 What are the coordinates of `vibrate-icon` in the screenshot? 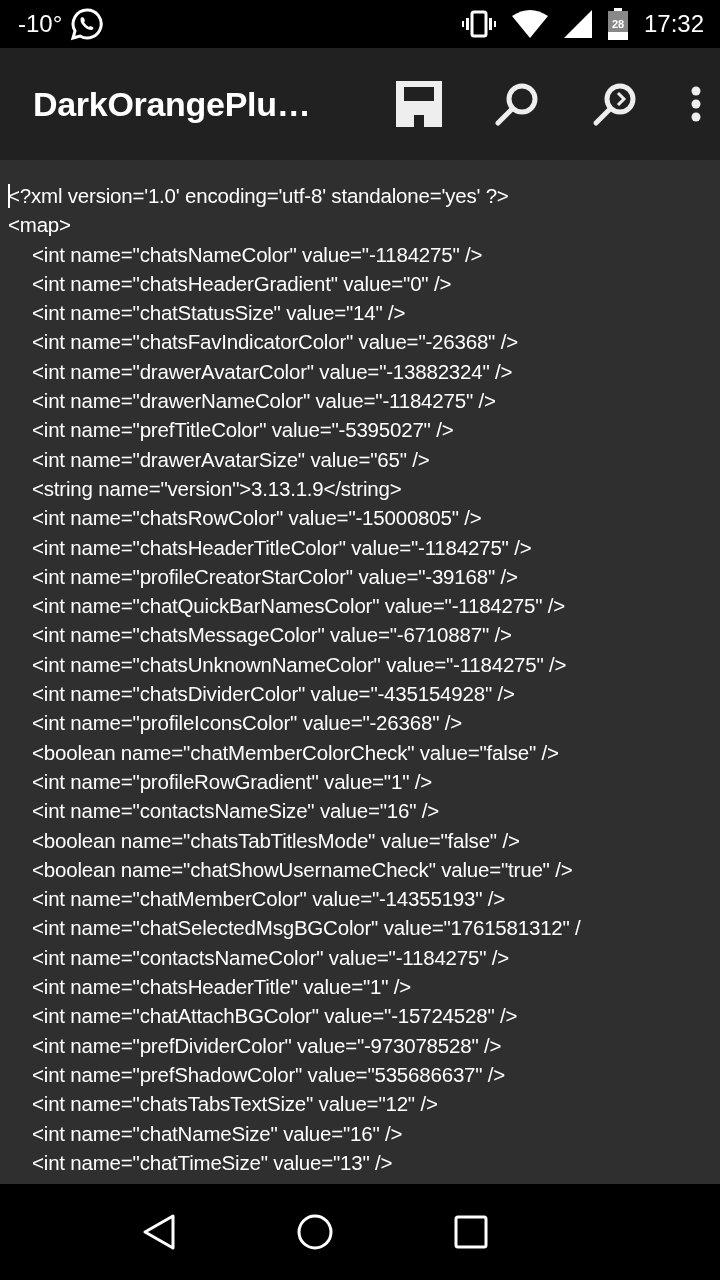 It's located at (478, 24).